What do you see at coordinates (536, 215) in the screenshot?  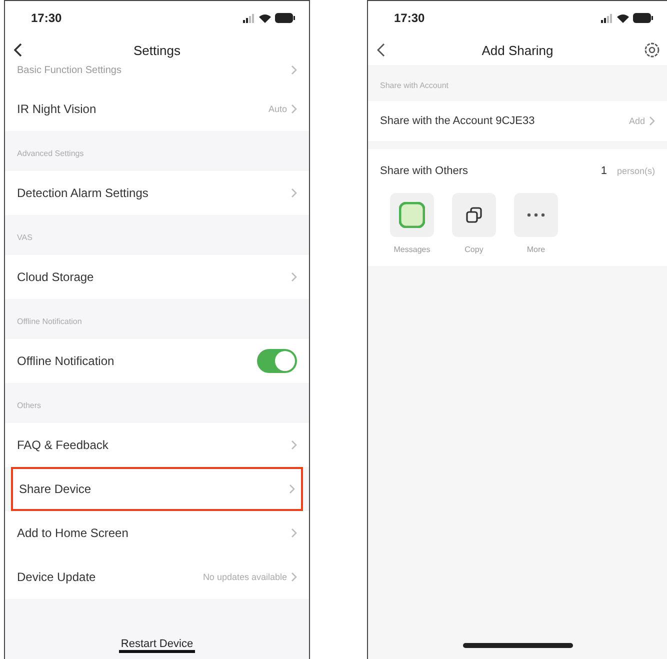 I see `more-icon` at bounding box center [536, 215].